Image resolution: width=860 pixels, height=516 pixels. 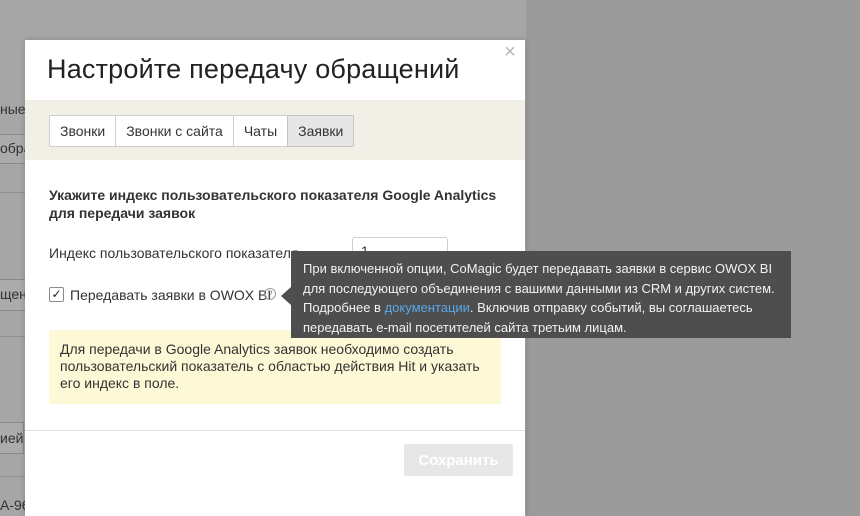 I want to click on tooltip-arrow, so click(x=286, y=296).